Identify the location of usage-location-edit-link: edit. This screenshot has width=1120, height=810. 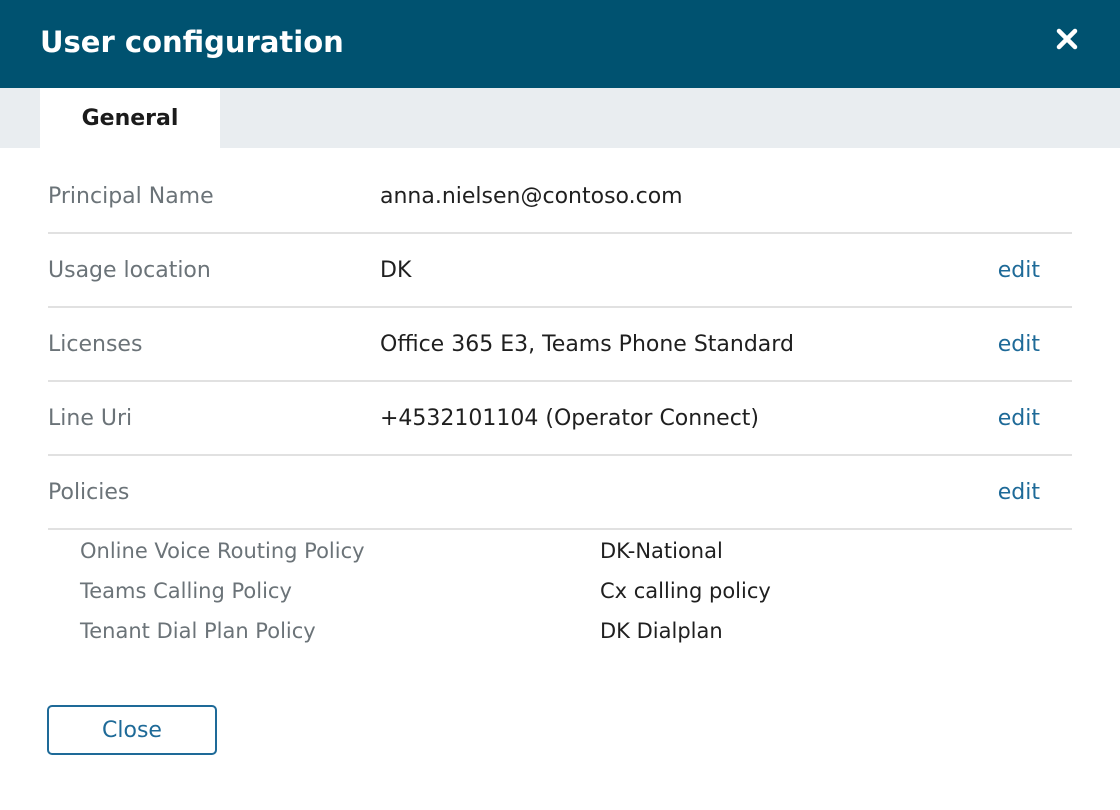
(1019, 271).